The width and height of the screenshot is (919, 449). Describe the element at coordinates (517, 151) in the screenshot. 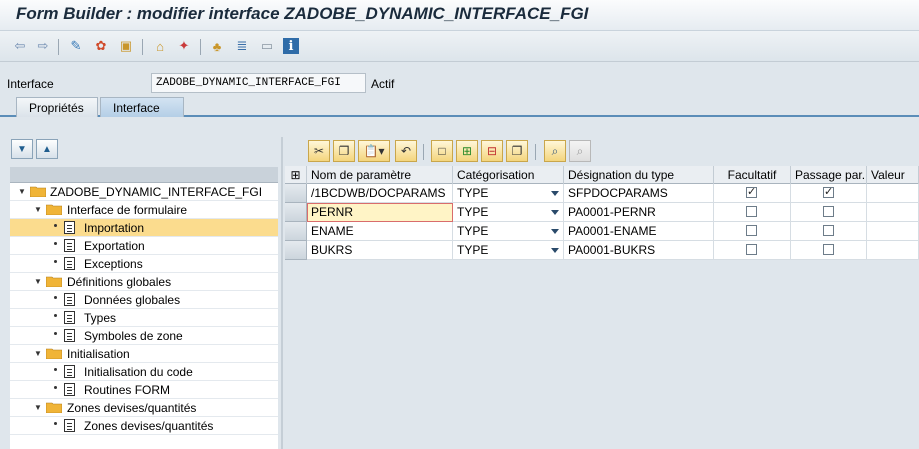

I see `duplicate-row-icon: ❐` at that location.